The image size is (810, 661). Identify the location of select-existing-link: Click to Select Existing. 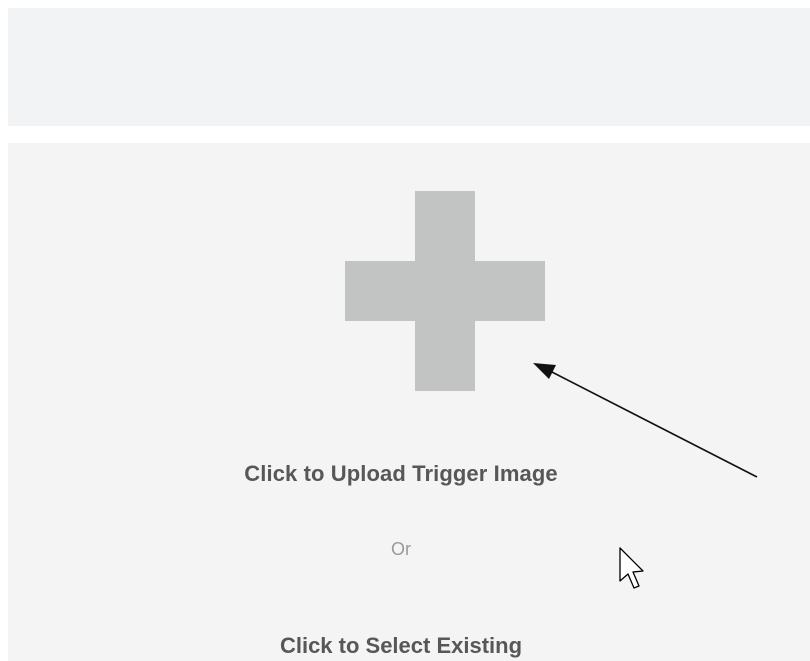
(401, 646).